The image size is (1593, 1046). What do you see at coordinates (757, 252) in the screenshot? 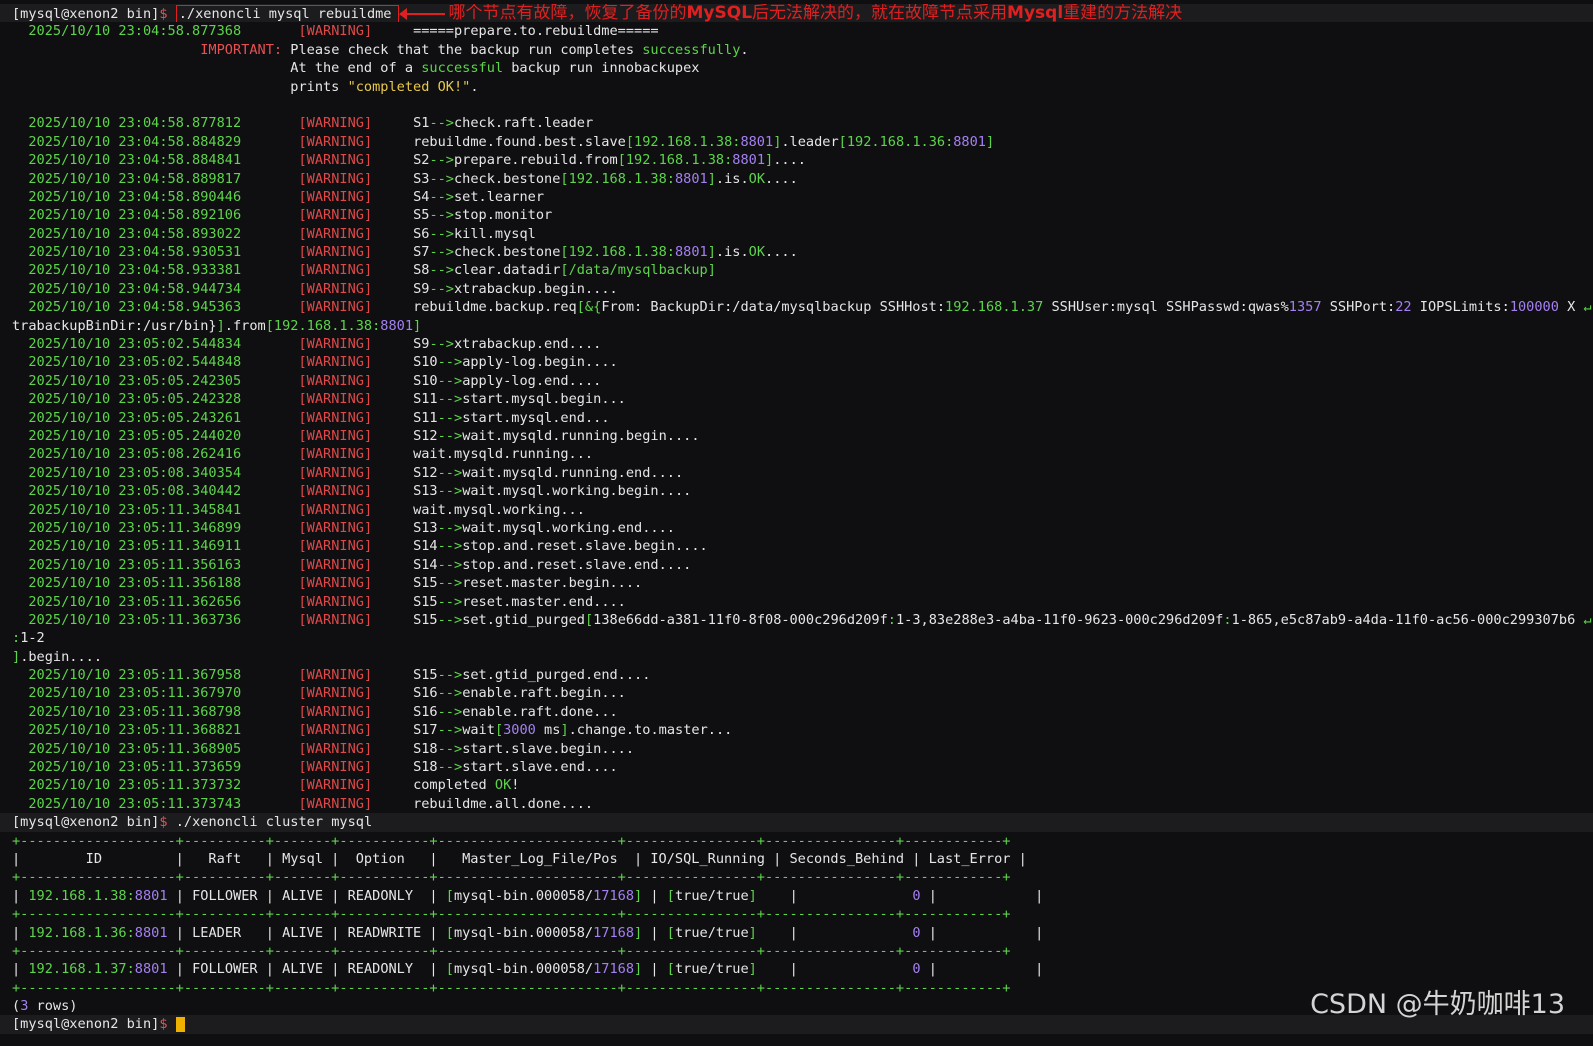
I see `log-text: OK` at bounding box center [757, 252].